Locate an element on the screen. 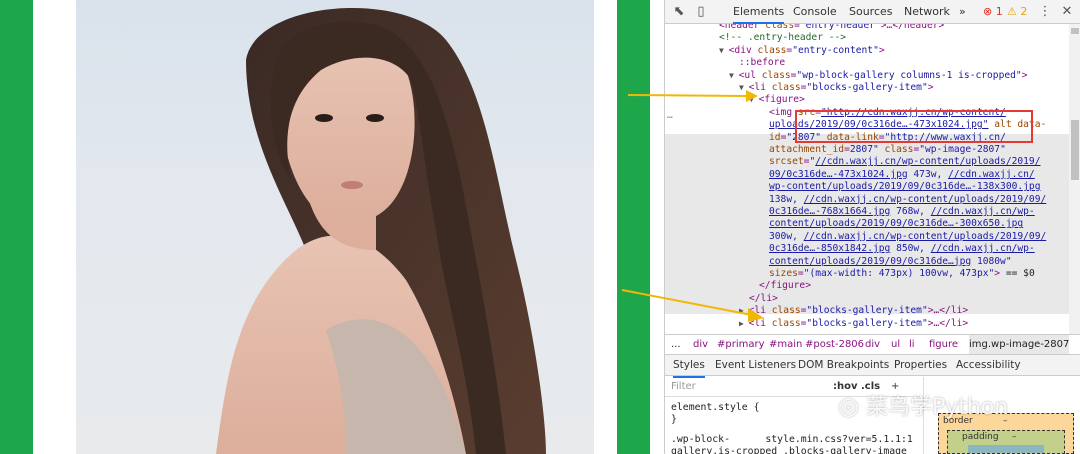 The image size is (1080, 454). dom-line: ▼ <div class="entry-content"> is located at coordinates (802, 51).